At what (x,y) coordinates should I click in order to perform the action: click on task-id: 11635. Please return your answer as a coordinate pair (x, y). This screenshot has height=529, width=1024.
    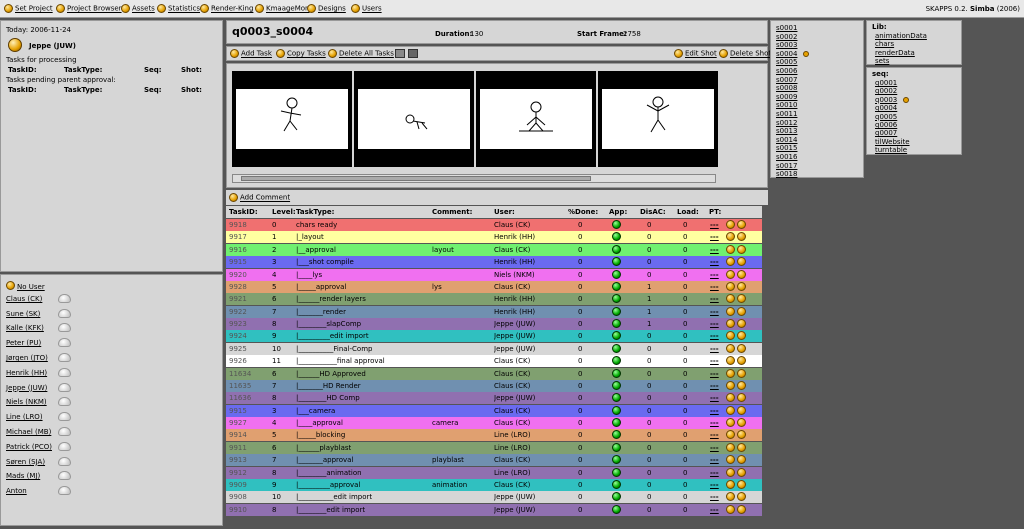
    Looking at the image, I should click on (240, 386).